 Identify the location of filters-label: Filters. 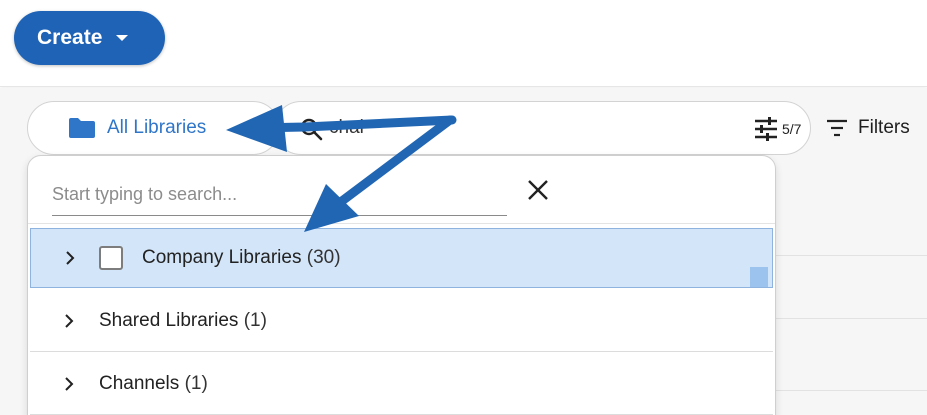
(884, 127).